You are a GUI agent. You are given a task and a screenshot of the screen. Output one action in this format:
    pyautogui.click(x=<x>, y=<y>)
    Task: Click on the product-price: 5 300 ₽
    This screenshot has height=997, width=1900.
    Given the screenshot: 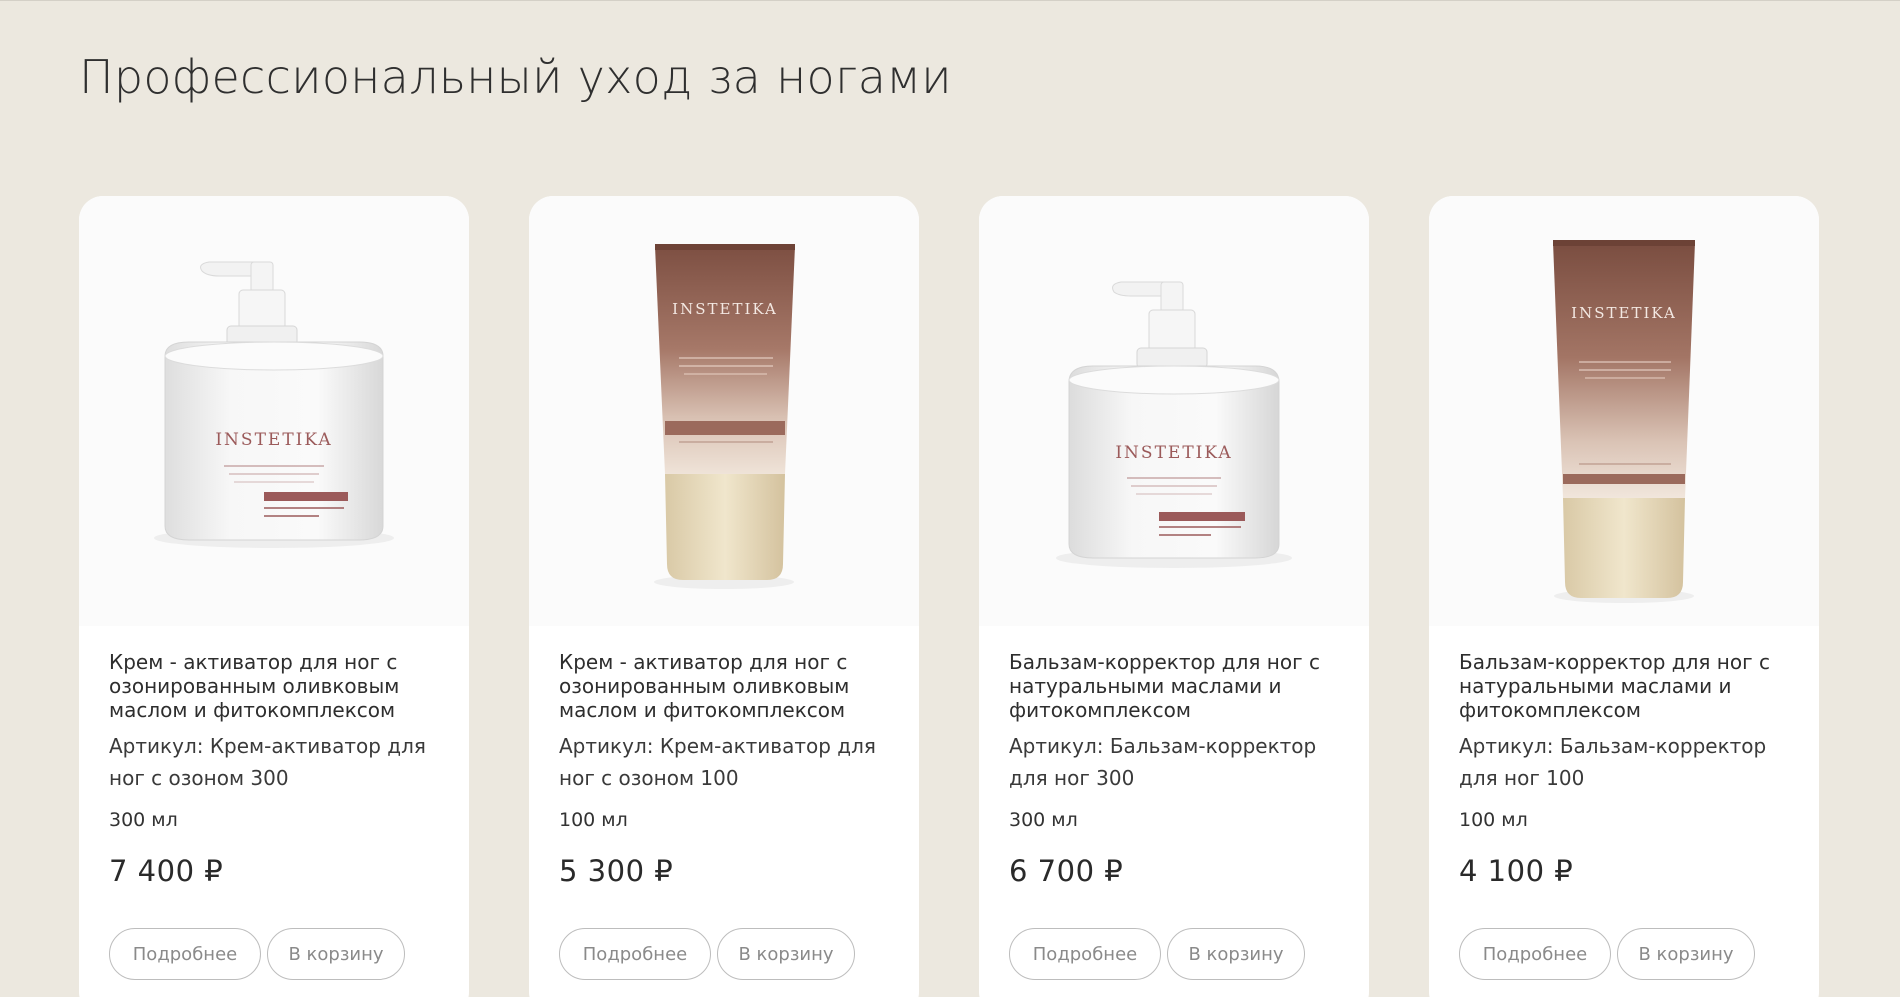 What is the action you would take?
    pyautogui.click(x=616, y=871)
    